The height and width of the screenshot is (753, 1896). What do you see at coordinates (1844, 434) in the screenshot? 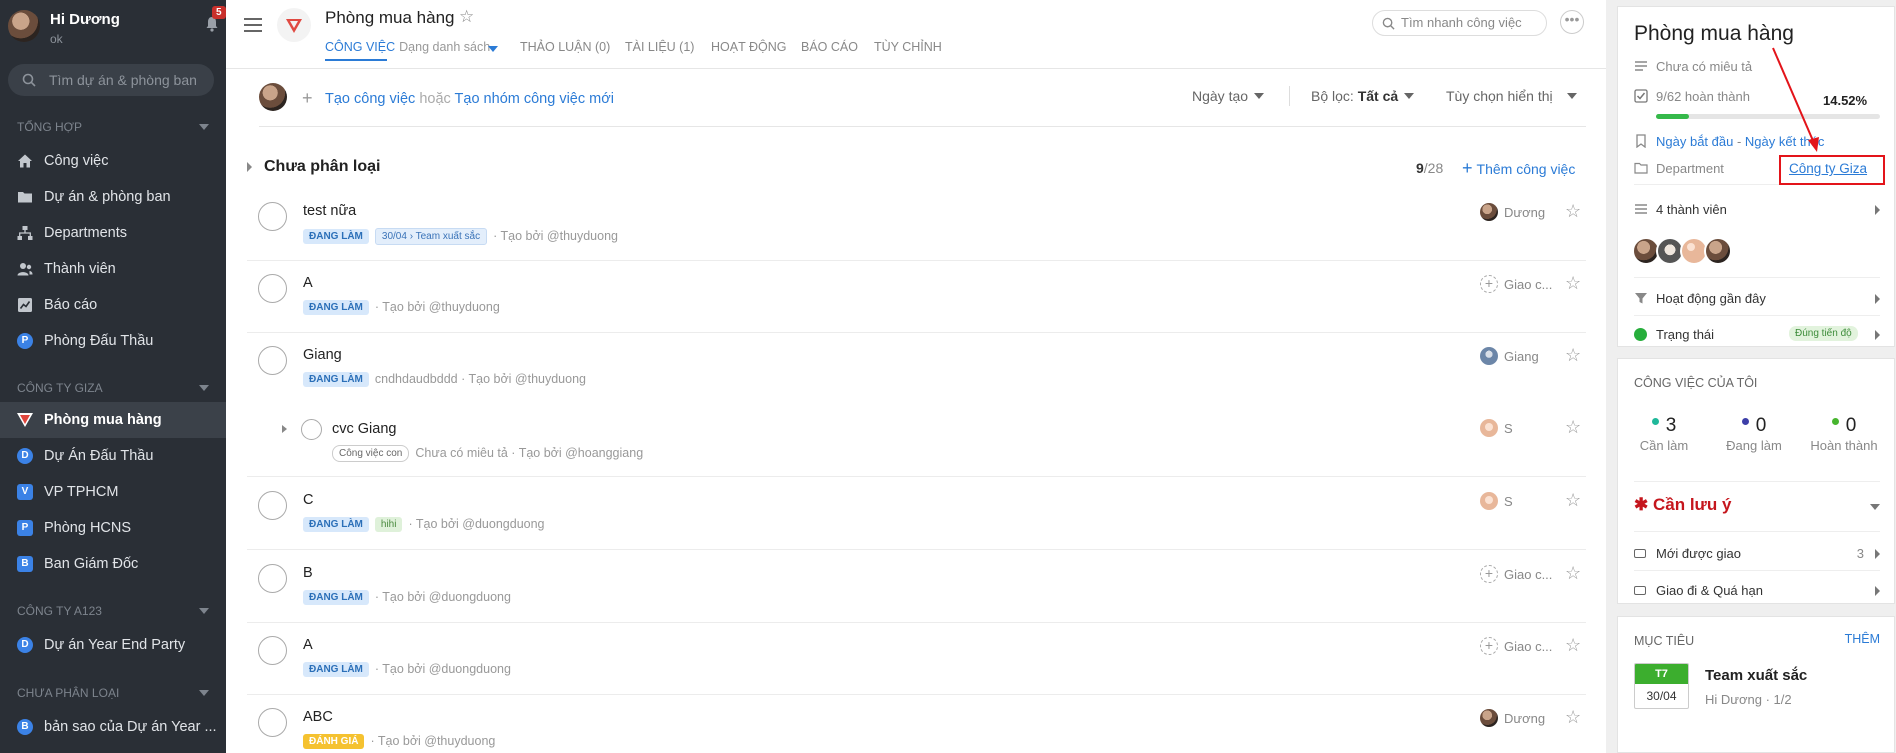
I see `stat-done: 0 Hoàn thành` at bounding box center [1844, 434].